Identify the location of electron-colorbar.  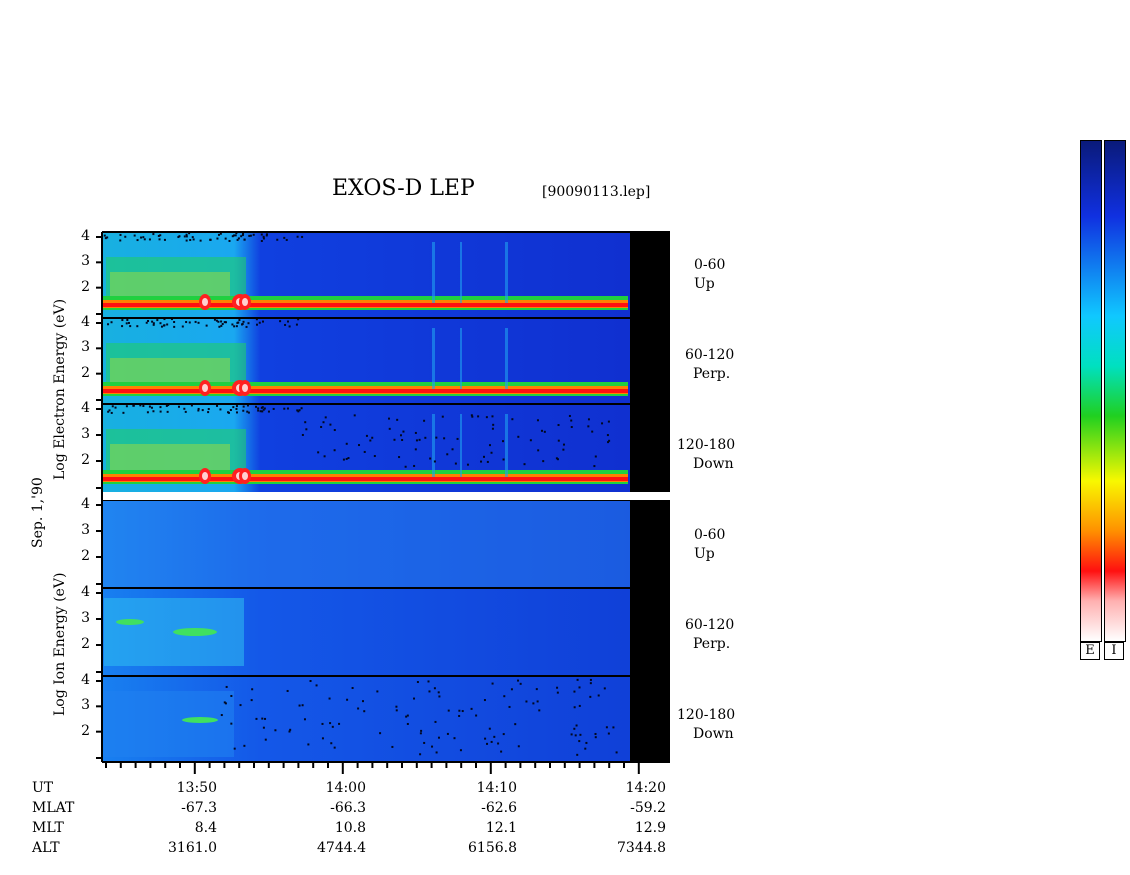
(1091, 391).